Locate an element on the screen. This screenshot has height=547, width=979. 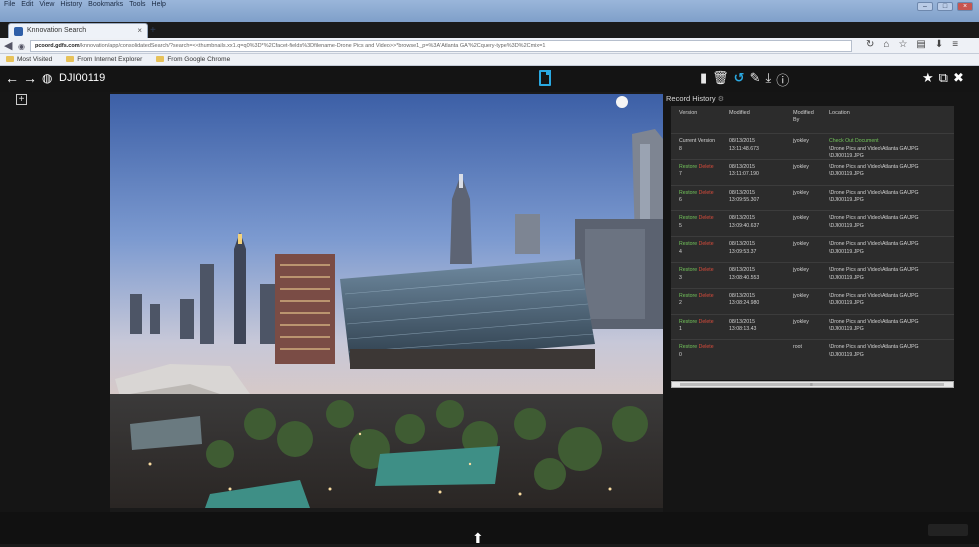
horizontal-scrollbar: ≡ is located at coordinates (812, 384).